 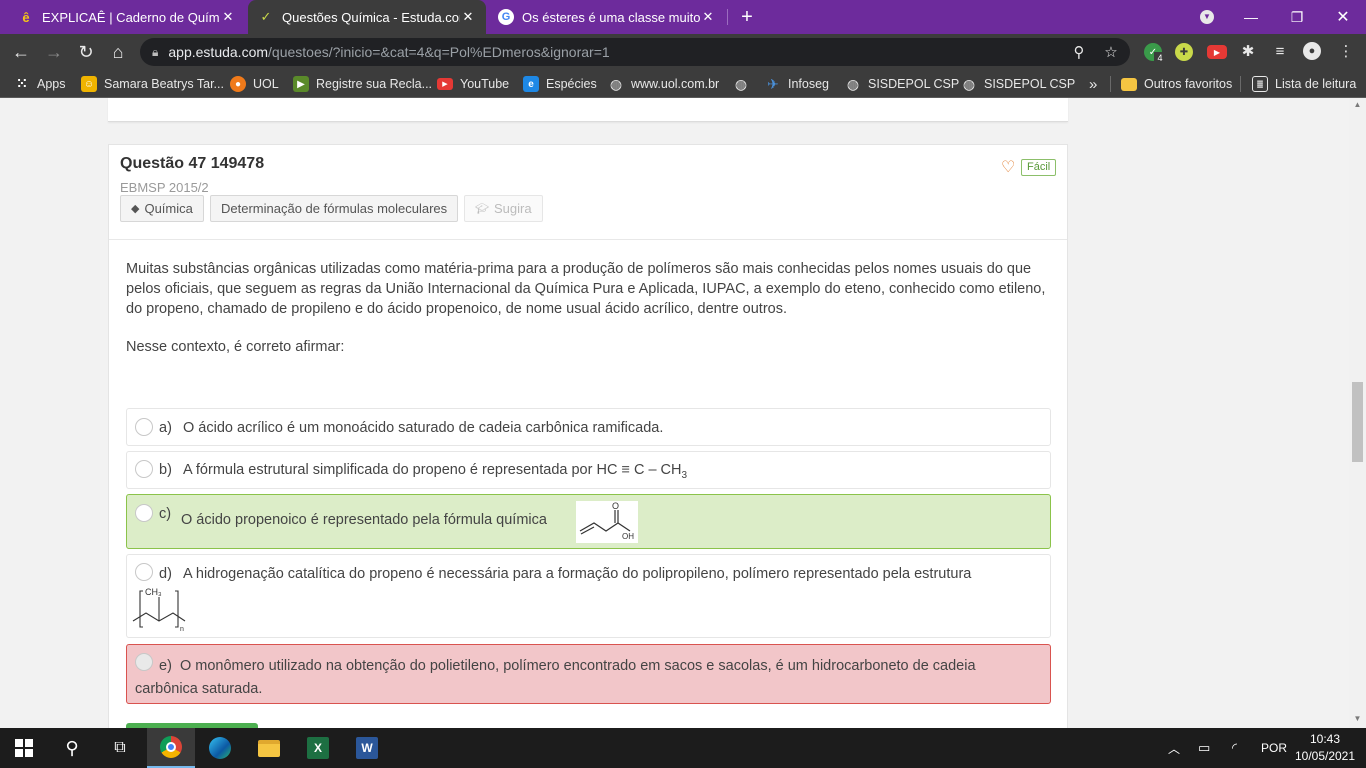 What do you see at coordinates (1217, 52) in the screenshot?
I see `video-extension-icon: ▶` at bounding box center [1217, 52].